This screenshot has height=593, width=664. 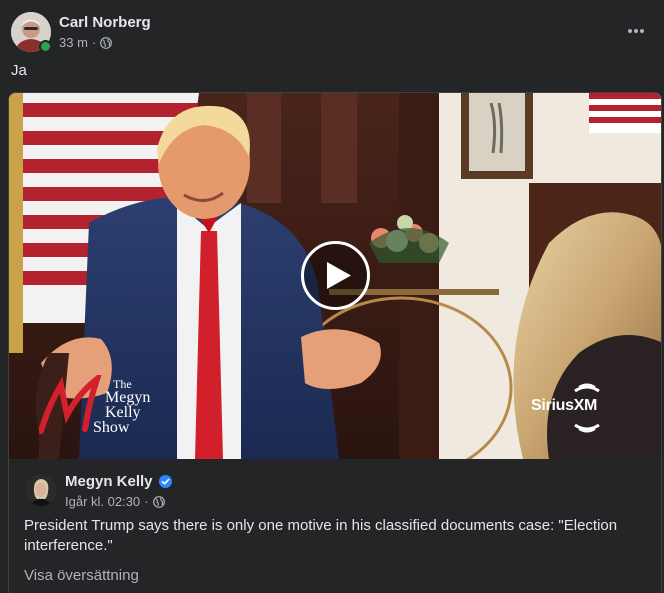 What do you see at coordinates (331, 32) in the screenshot?
I see `post-header: Carl Norberg 33 m ·` at bounding box center [331, 32].